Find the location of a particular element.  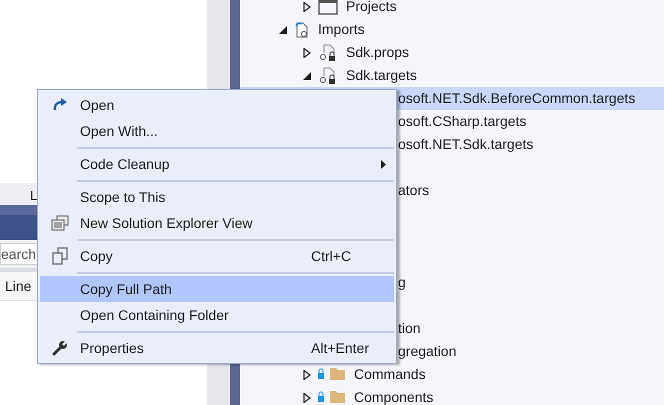

tree-row: Projects is located at coordinates (452, 9).